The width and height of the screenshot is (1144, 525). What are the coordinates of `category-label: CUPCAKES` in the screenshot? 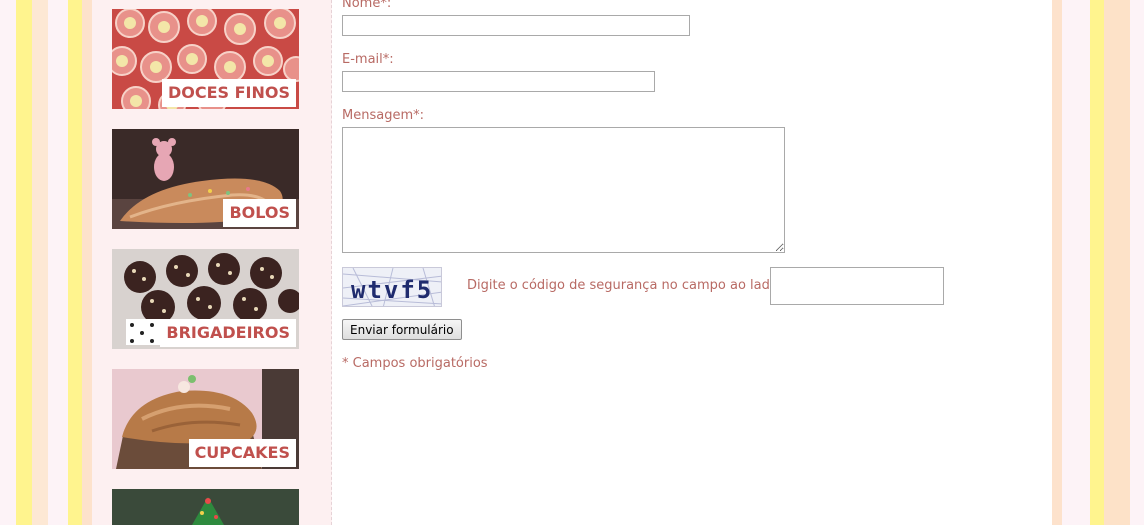 It's located at (242, 453).